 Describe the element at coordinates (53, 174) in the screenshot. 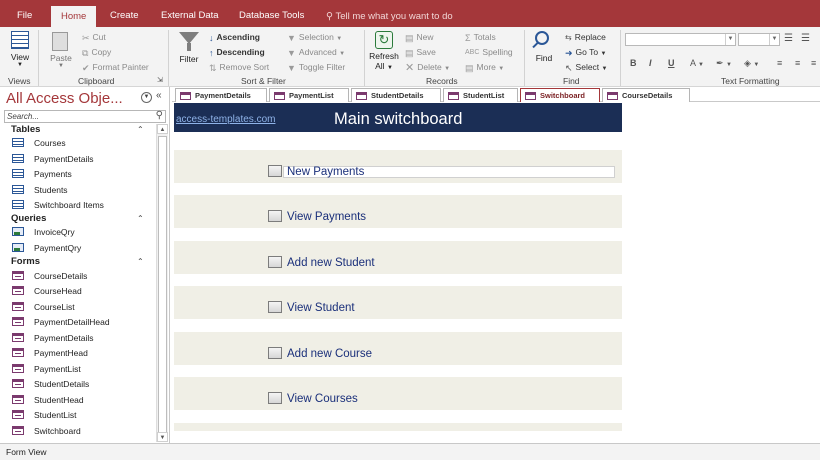

I see `nav-item-label: Payments` at that location.